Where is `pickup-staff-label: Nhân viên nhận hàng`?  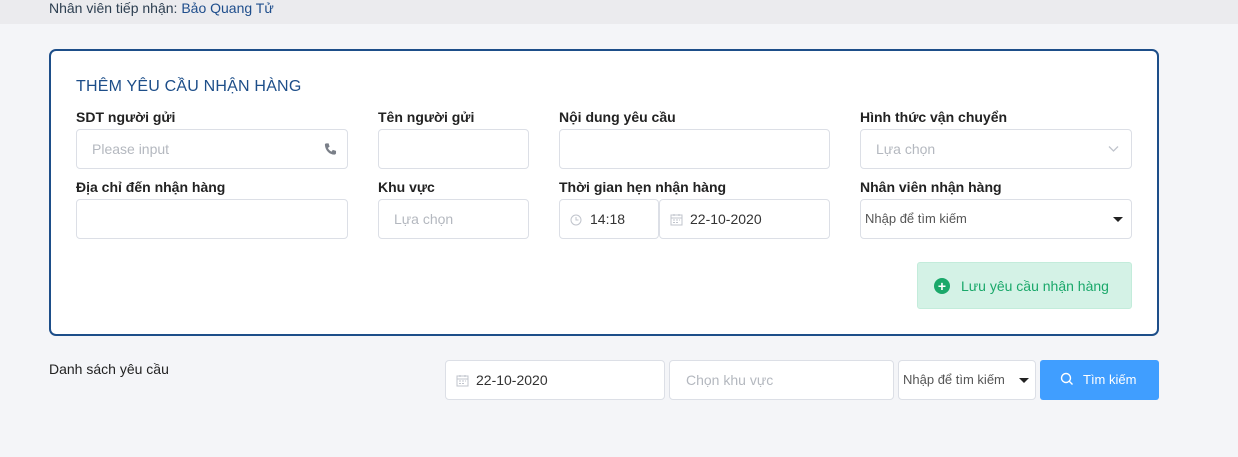
pickup-staff-label: Nhân viên nhận hàng is located at coordinates (931, 187).